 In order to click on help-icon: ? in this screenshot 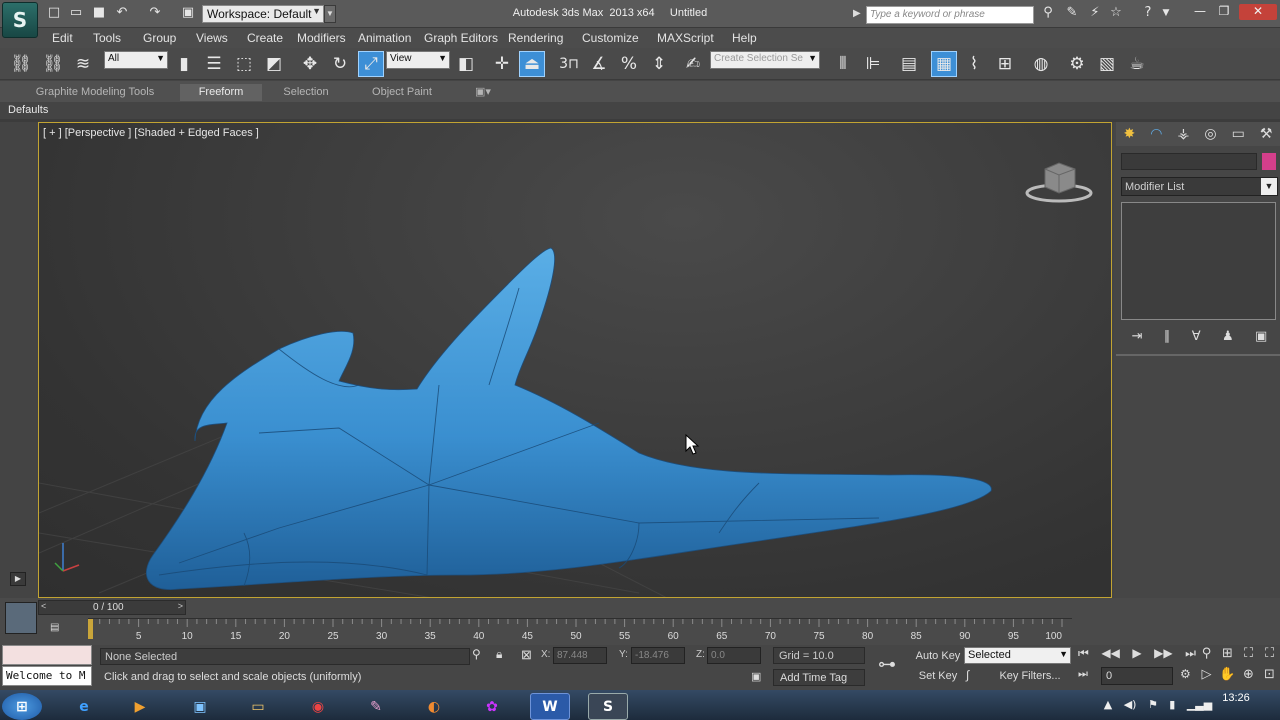, I will do `click(1148, 13)`.